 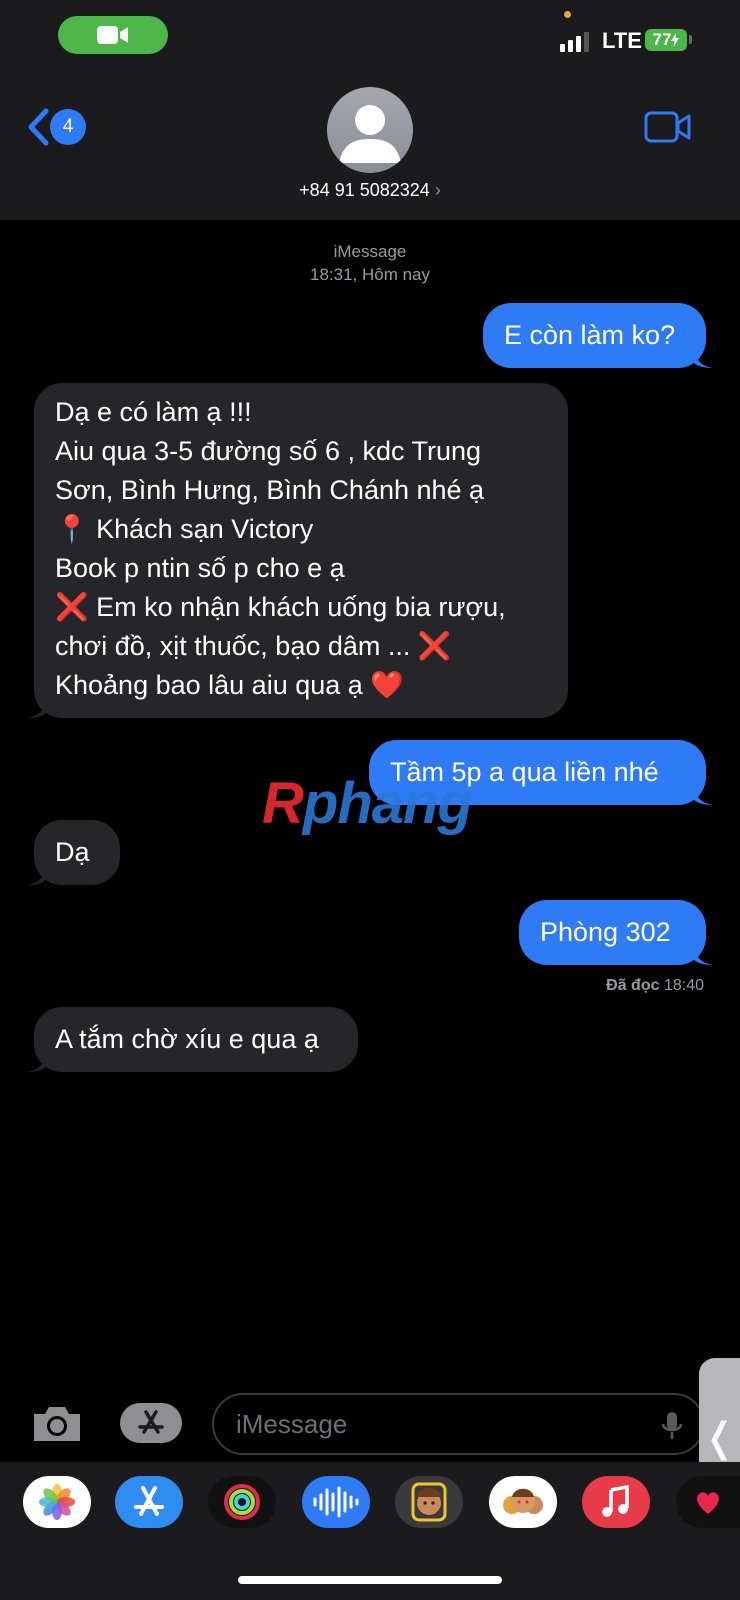 What do you see at coordinates (622, 40) in the screenshot?
I see `network-type: LTE` at bounding box center [622, 40].